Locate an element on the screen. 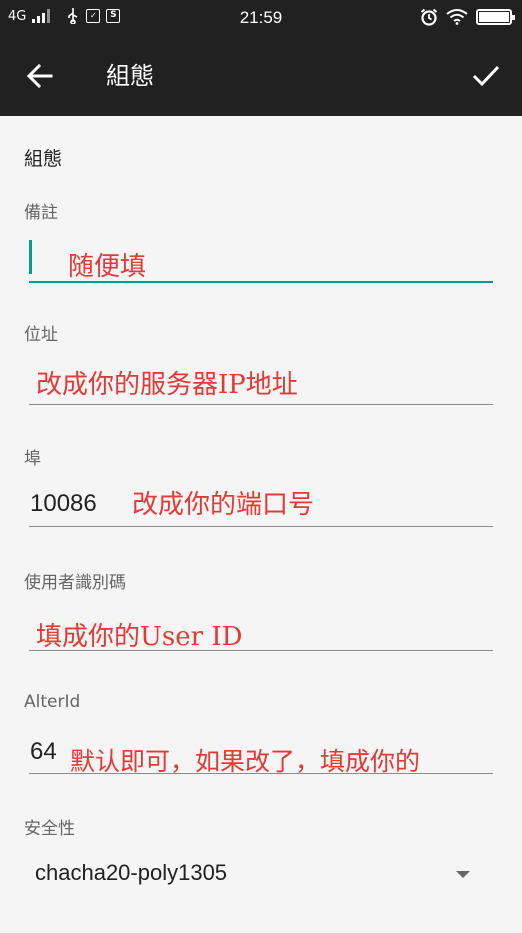 The width and height of the screenshot is (522, 933). alter-id-label: AlterId is located at coordinates (52, 702).